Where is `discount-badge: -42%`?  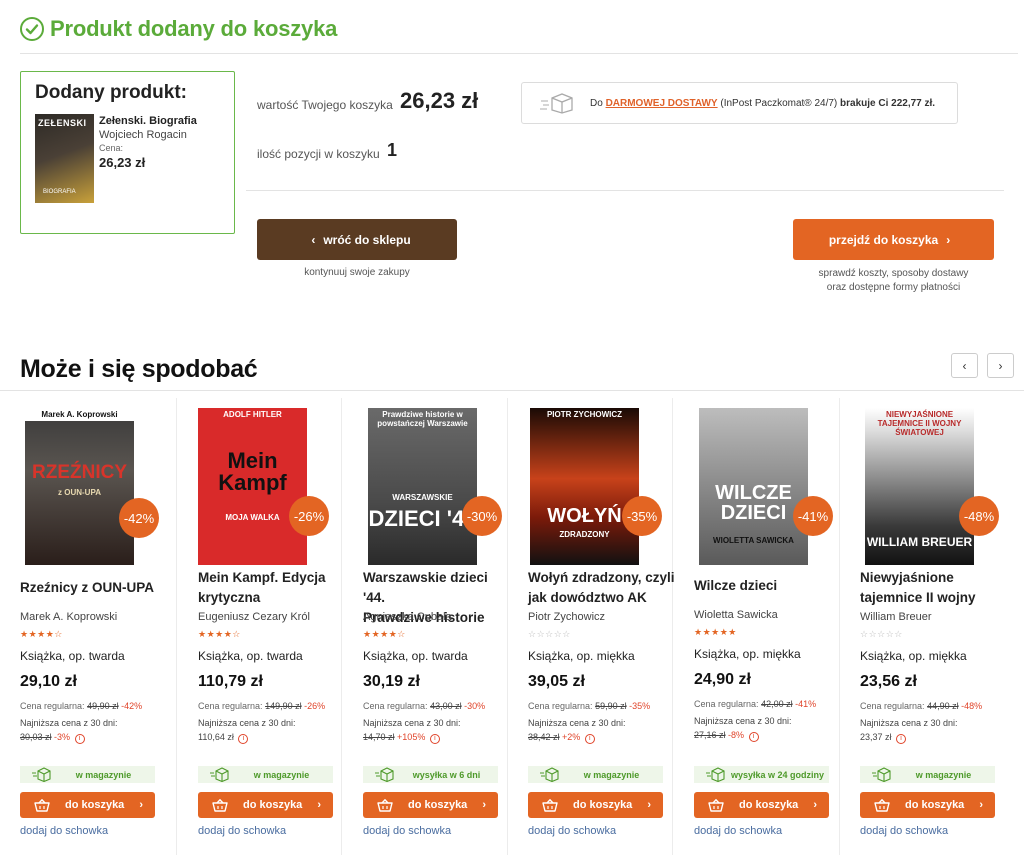 discount-badge: -42% is located at coordinates (139, 518).